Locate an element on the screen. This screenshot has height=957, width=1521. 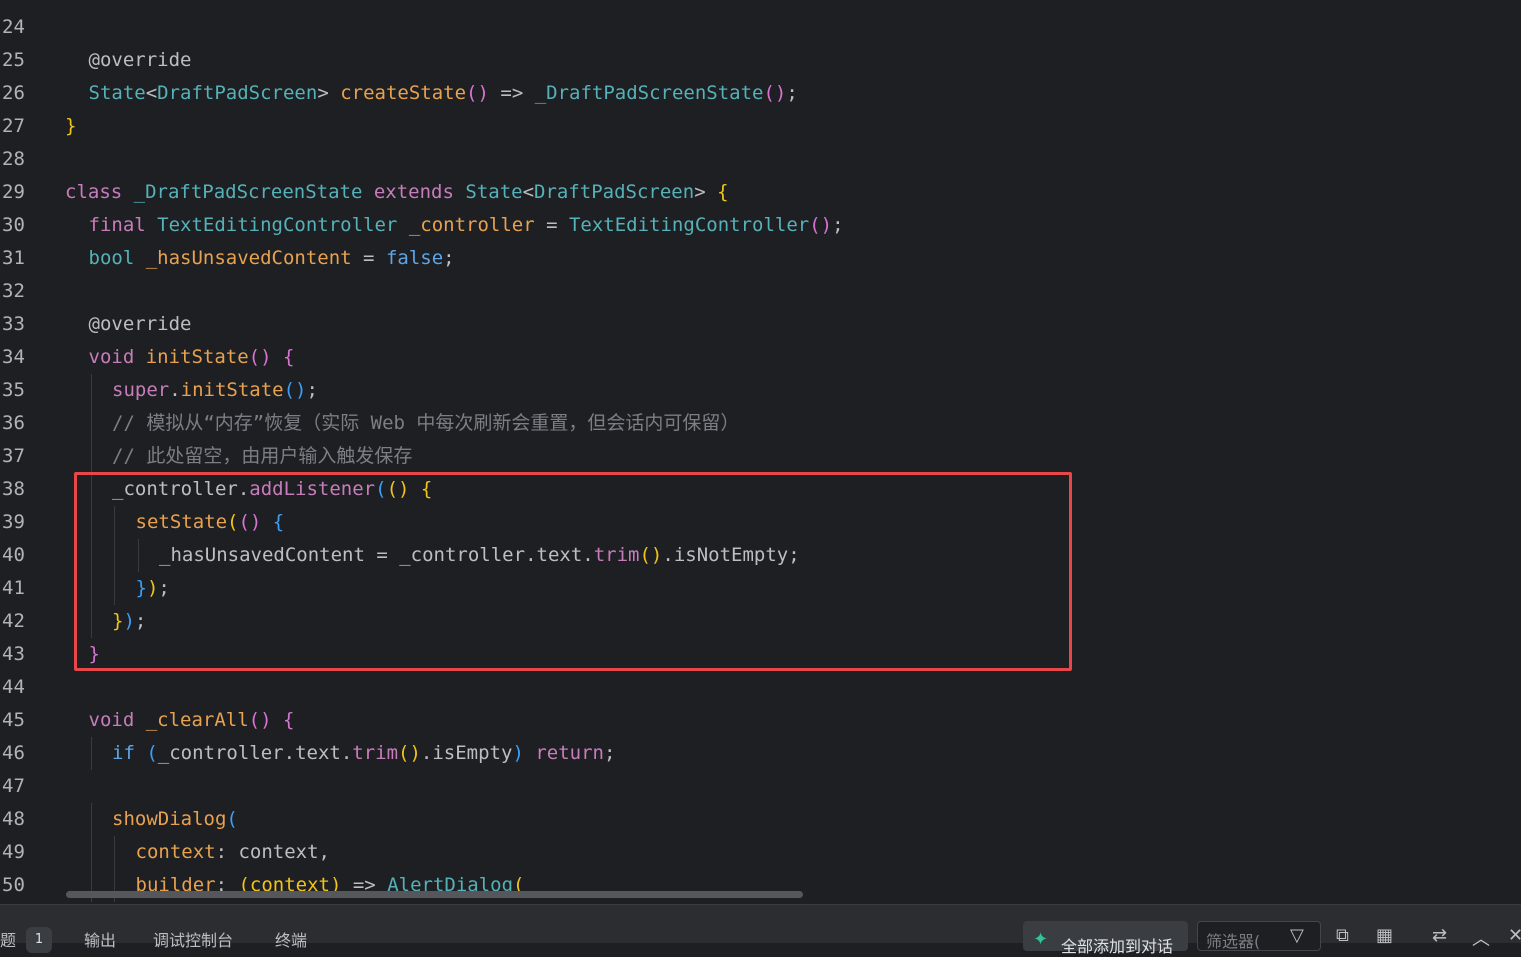
code-line: 47 is located at coordinates (760, 786).